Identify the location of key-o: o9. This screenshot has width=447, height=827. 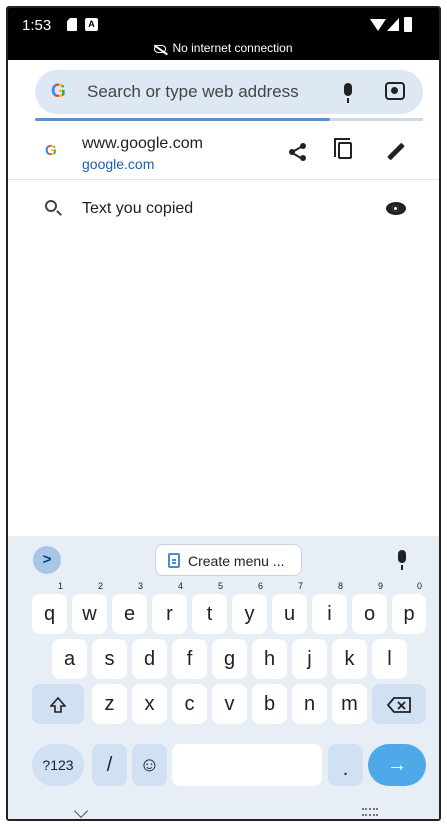
(369, 608).